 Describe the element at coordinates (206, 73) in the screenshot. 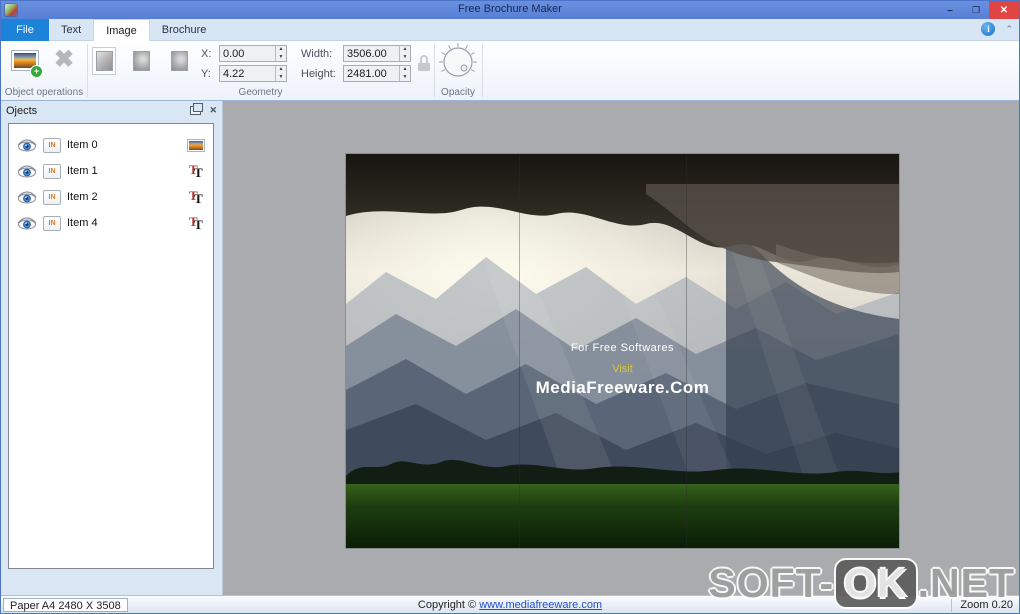

I see `y-label: Y:` at that location.